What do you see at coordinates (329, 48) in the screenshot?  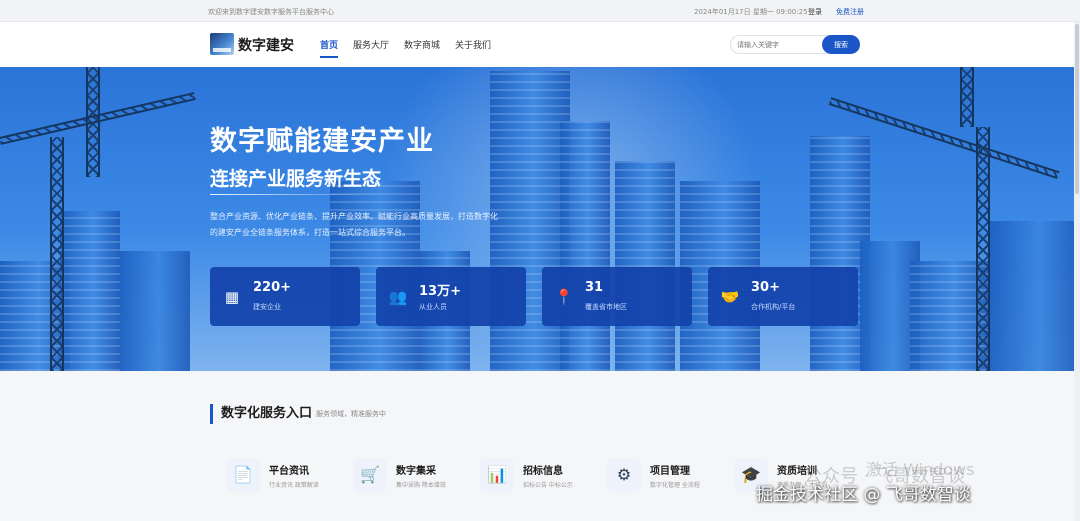 I see `nav-item-home: 首页` at bounding box center [329, 48].